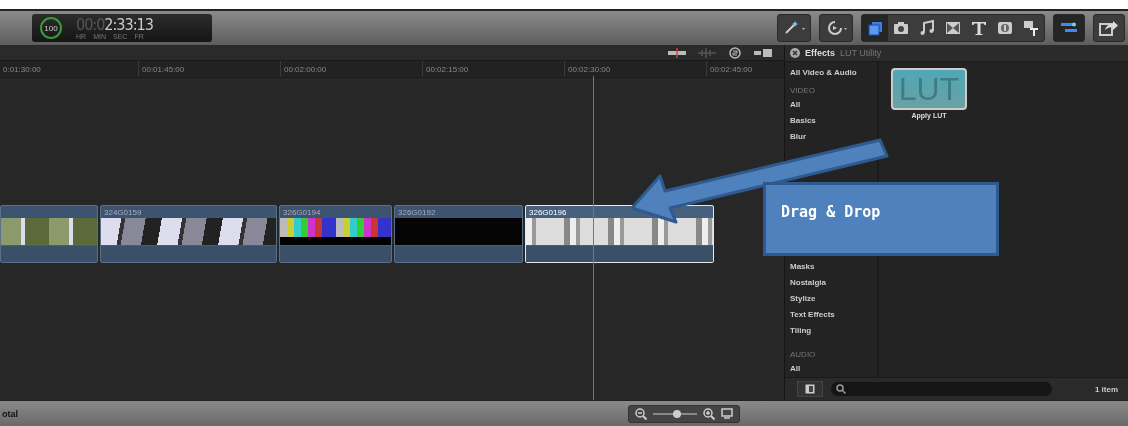 Image resolution: width=1128 pixels, height=426 pixels. Describe the element at coordinates (677, 413) in the screenshot. I see `slider-thumb` at that location.